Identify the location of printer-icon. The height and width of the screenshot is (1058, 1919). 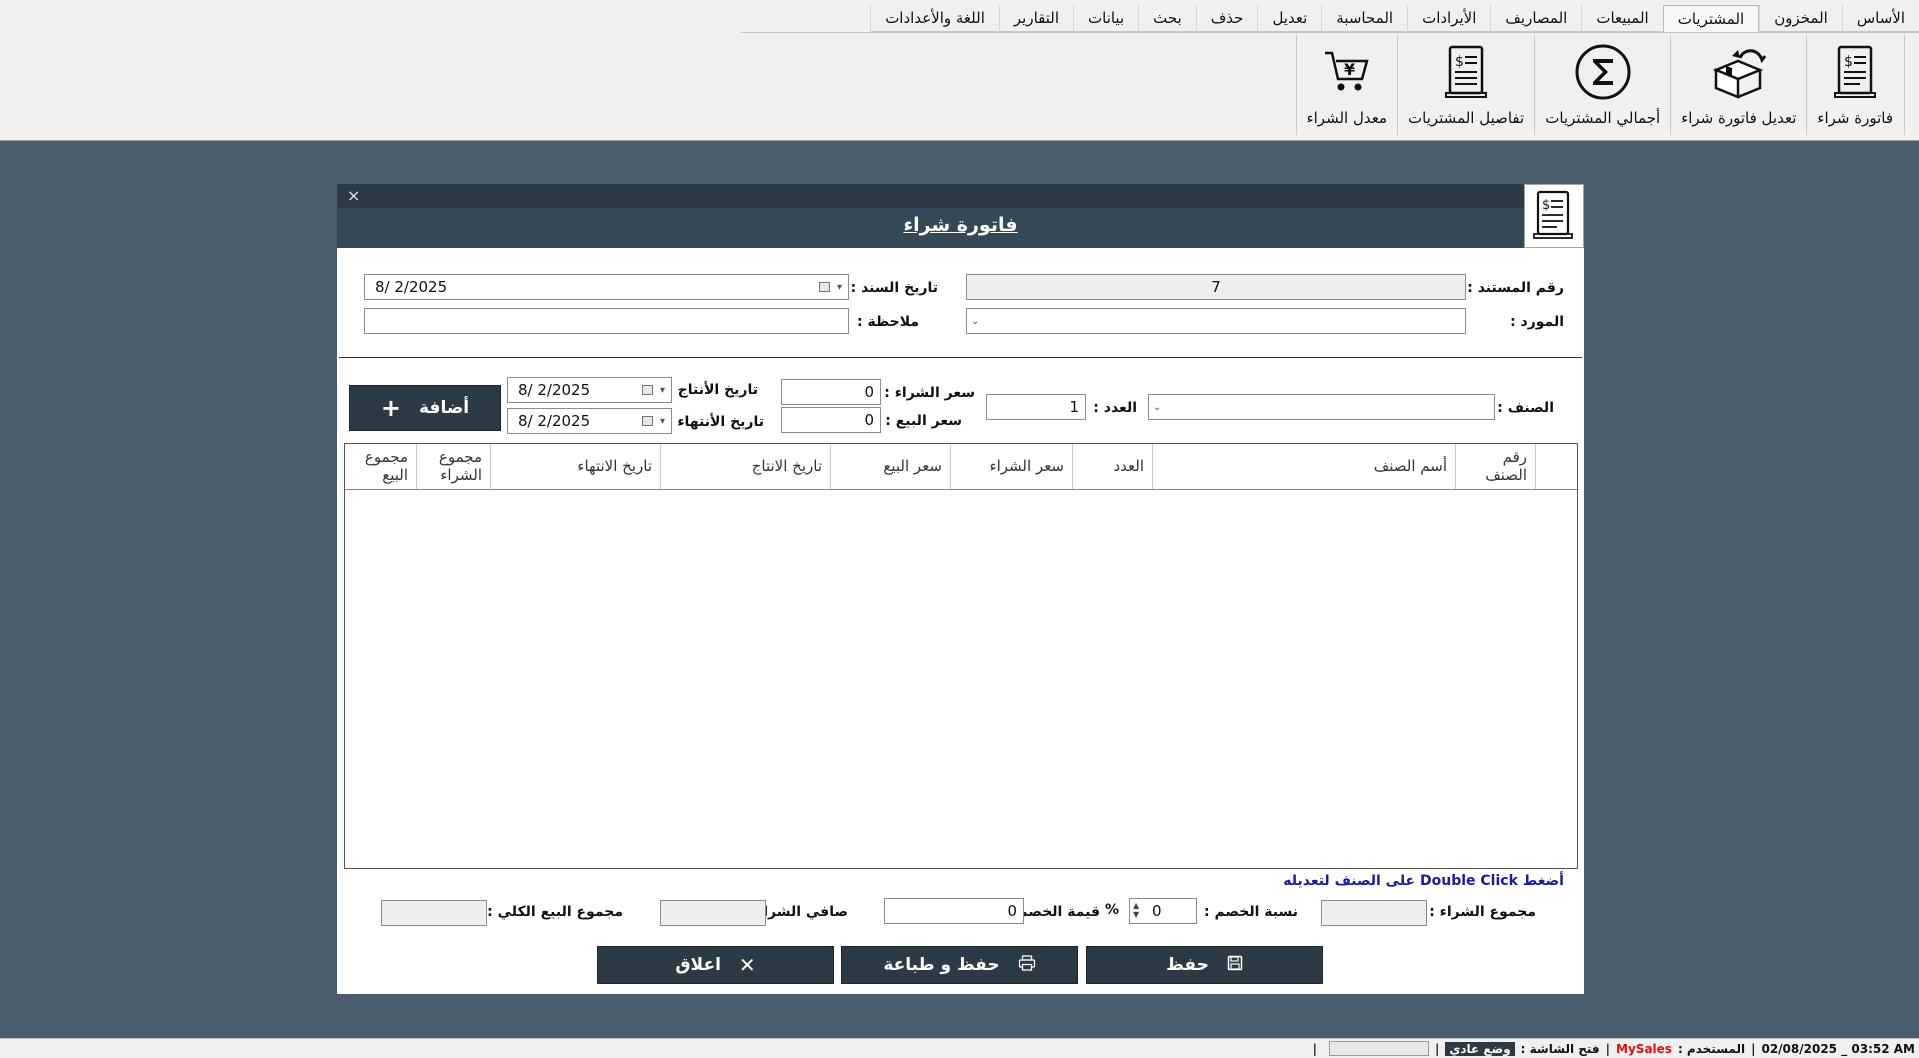
(1027, 965).